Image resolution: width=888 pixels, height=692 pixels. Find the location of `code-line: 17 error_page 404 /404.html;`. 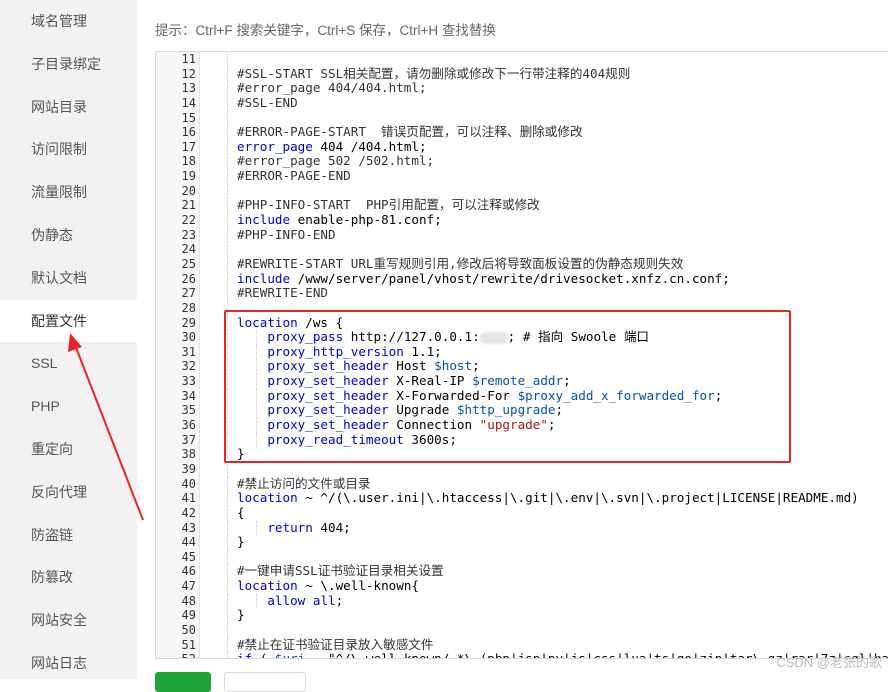

code-line: 17 error_page 404 /404.html; is located at coordinates (522, 147).